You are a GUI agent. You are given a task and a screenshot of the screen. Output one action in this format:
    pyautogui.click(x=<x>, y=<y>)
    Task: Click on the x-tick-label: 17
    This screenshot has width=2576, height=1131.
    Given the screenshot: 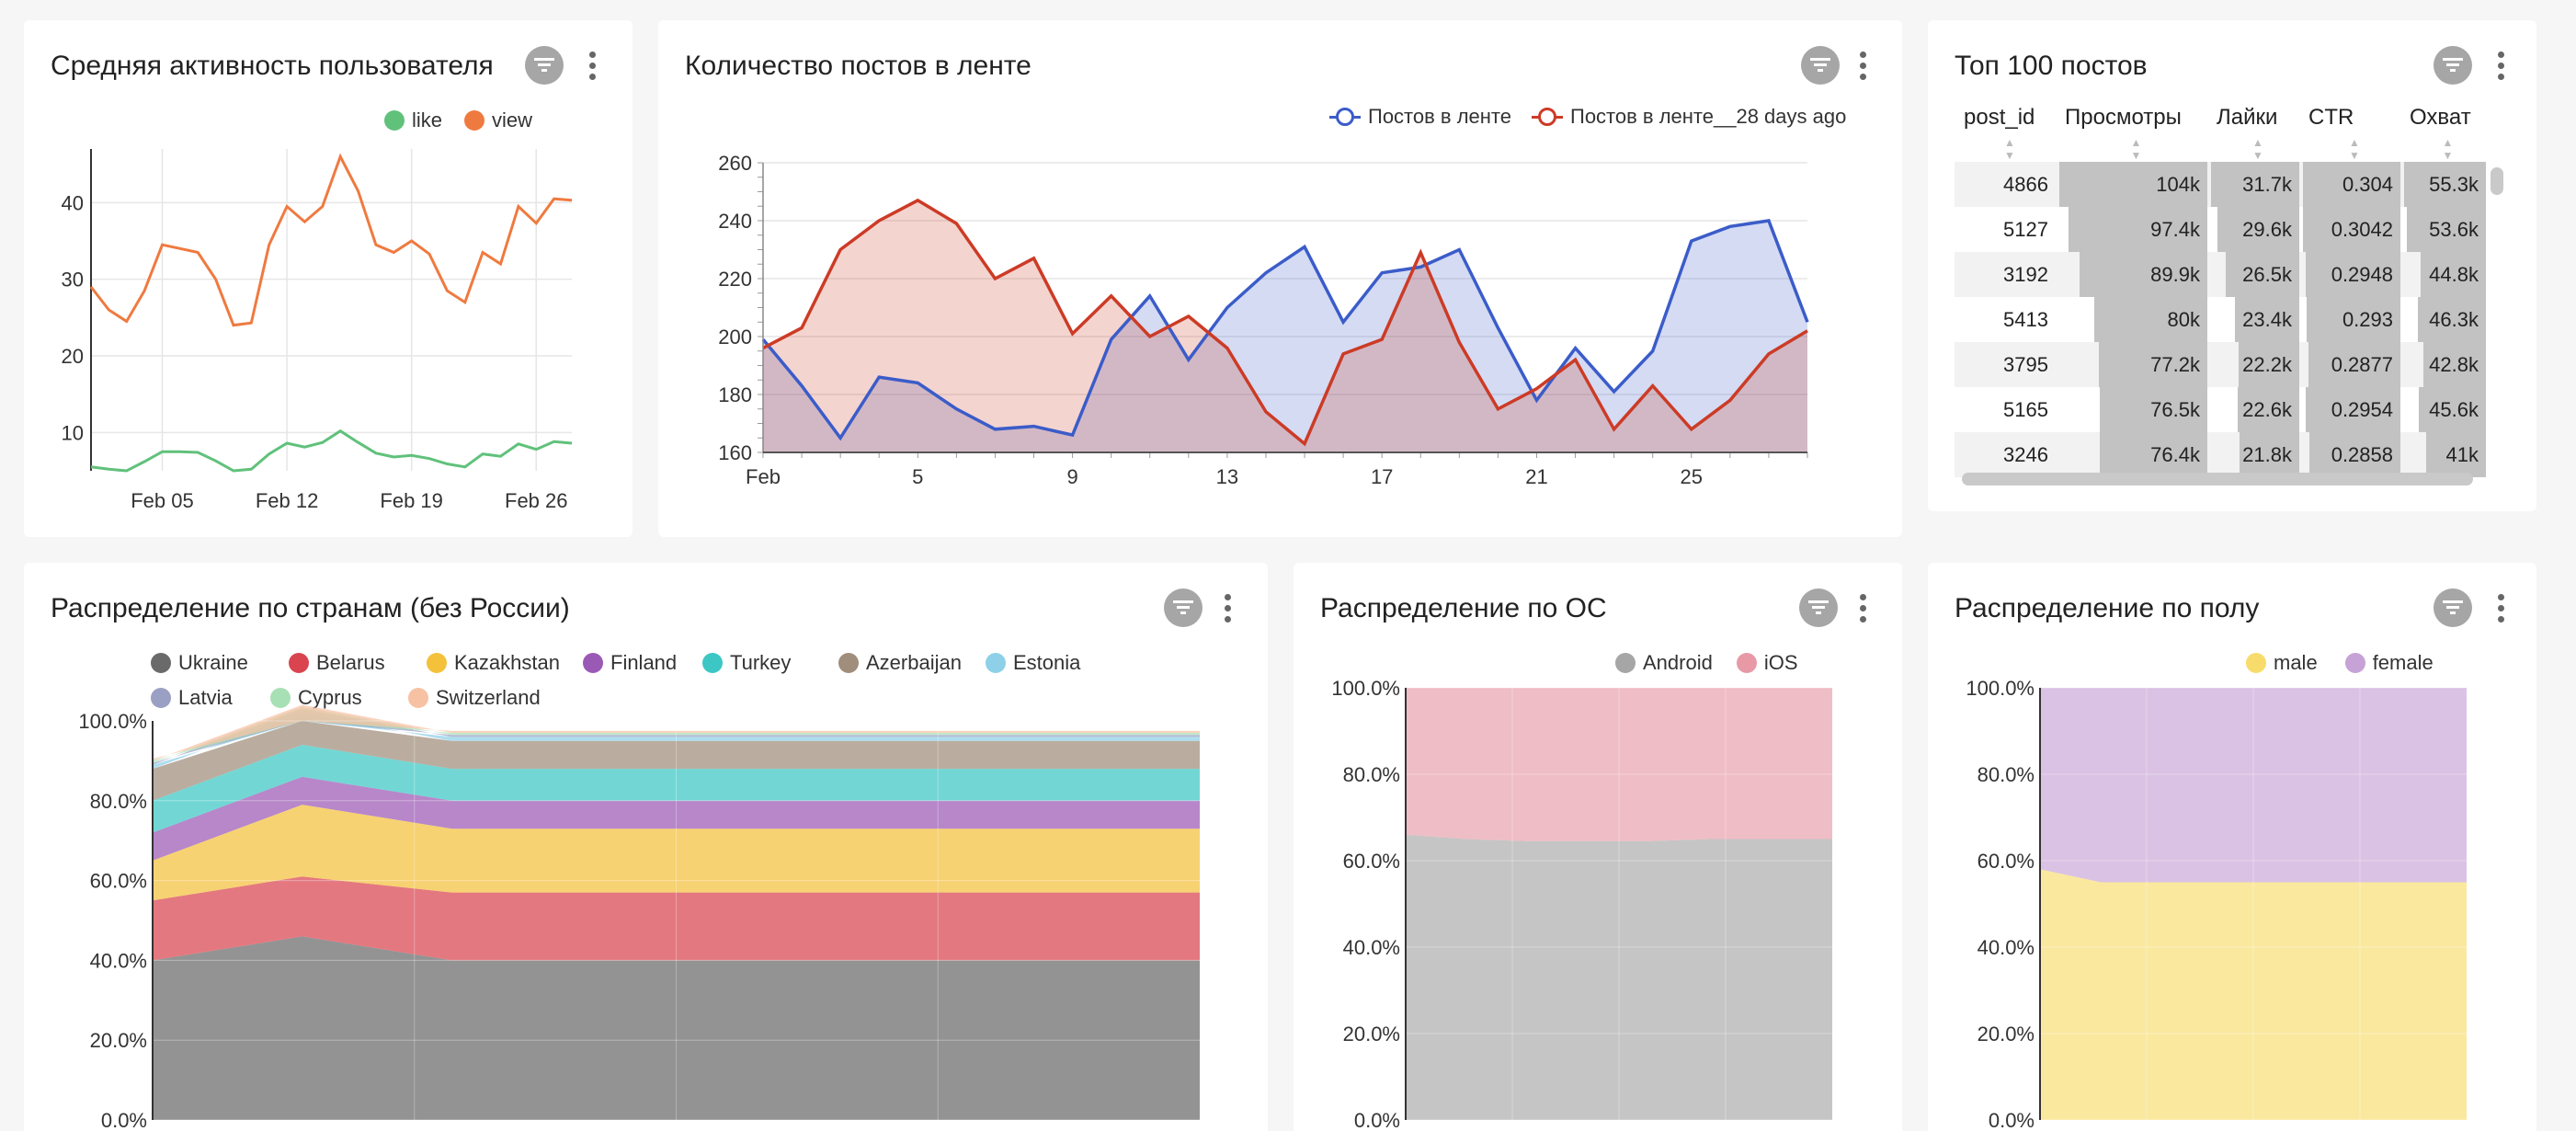 What is the action you would take?
    pyautogui.click(x=1382, y=476)
    